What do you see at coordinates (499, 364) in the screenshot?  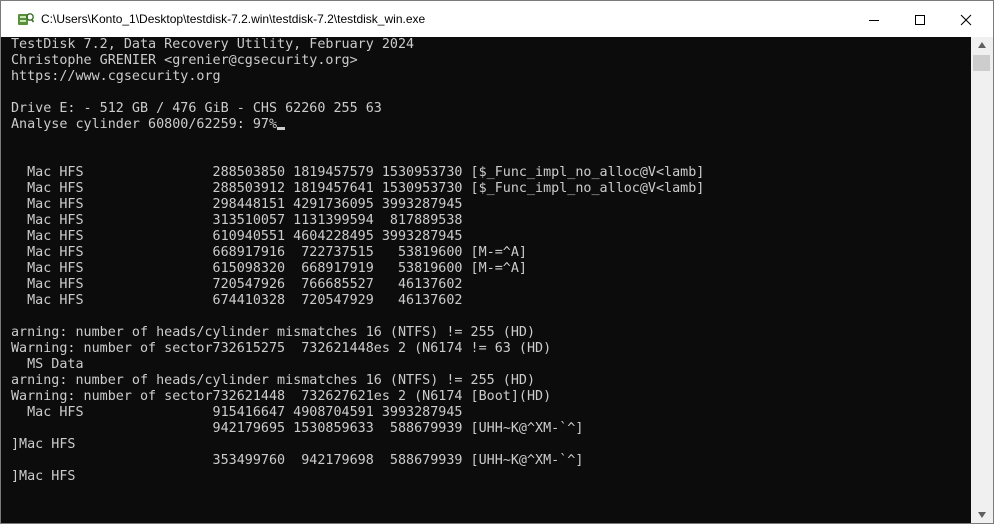 I see `console-line: MS Data W` at bounding box center [499, 364].